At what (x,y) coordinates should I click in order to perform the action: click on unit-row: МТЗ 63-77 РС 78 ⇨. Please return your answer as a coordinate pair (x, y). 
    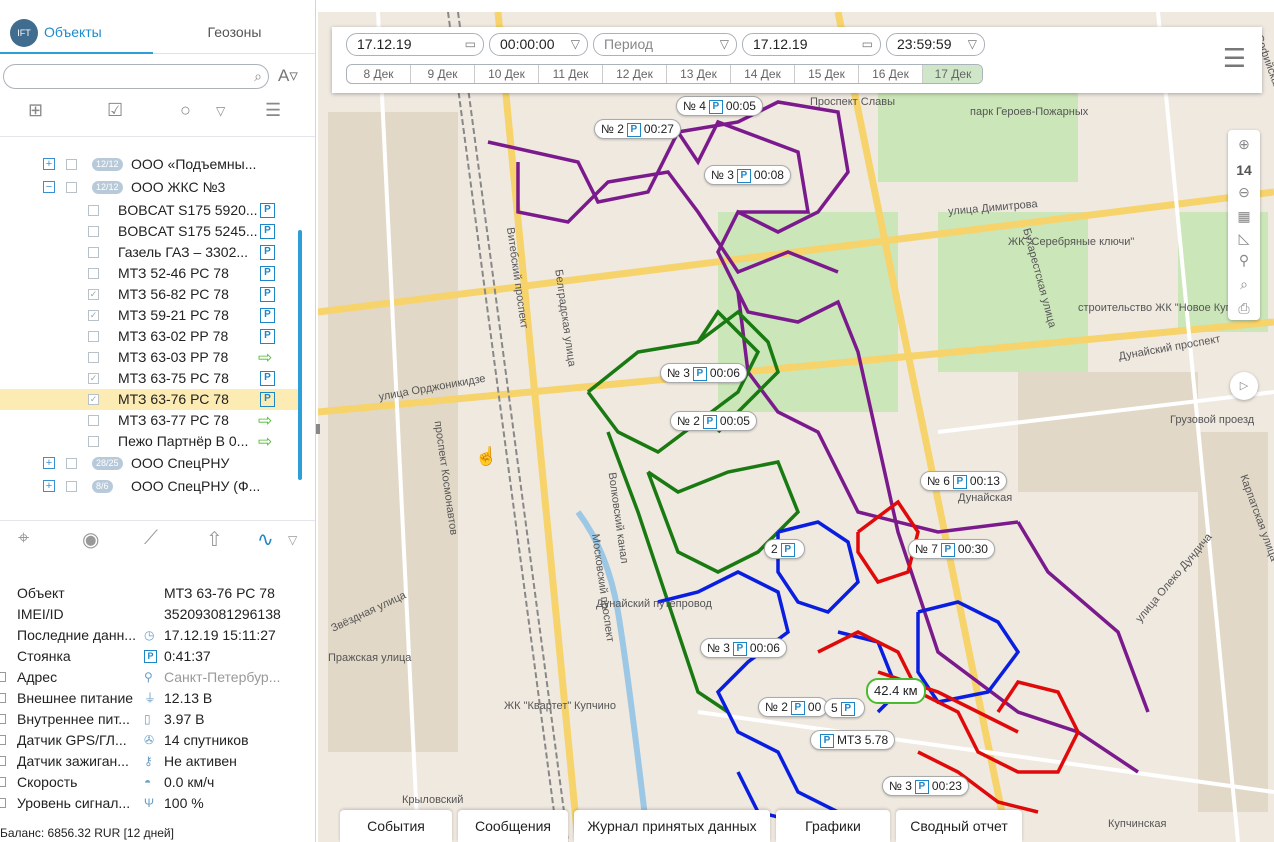
    Looking at the image, I should click on (150, 420).